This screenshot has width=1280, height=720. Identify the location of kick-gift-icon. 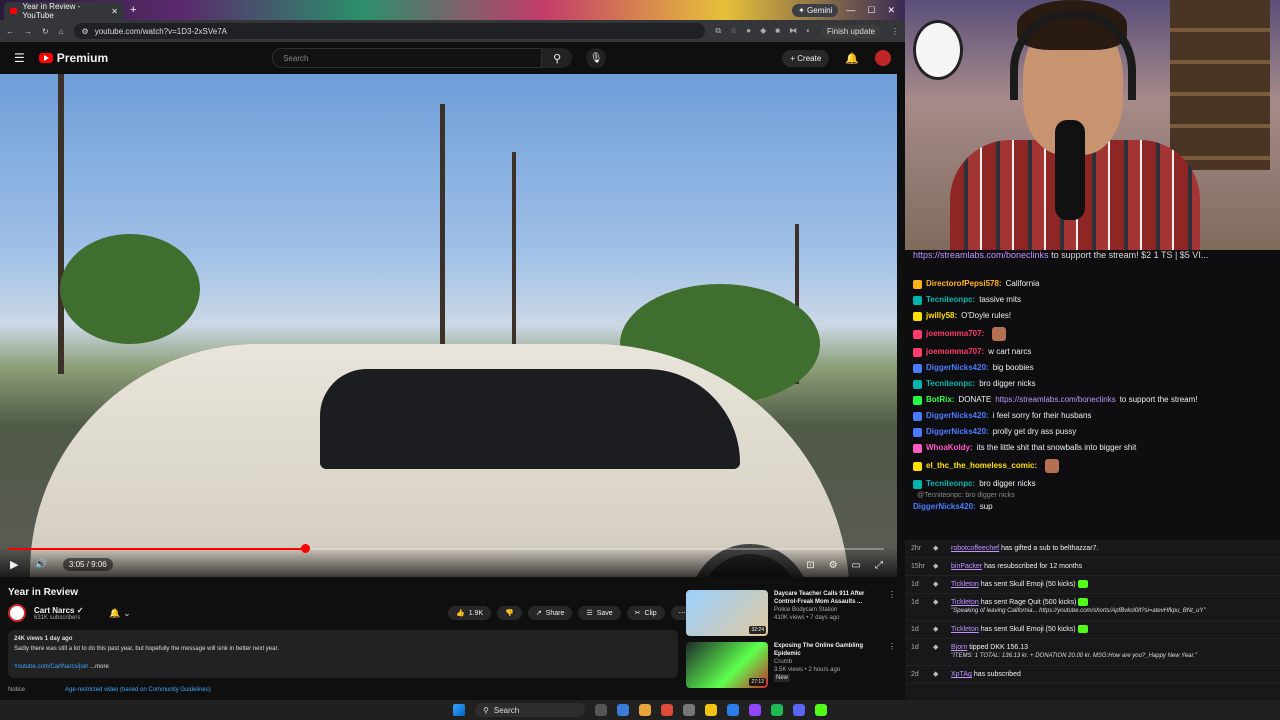
(1082, 629).